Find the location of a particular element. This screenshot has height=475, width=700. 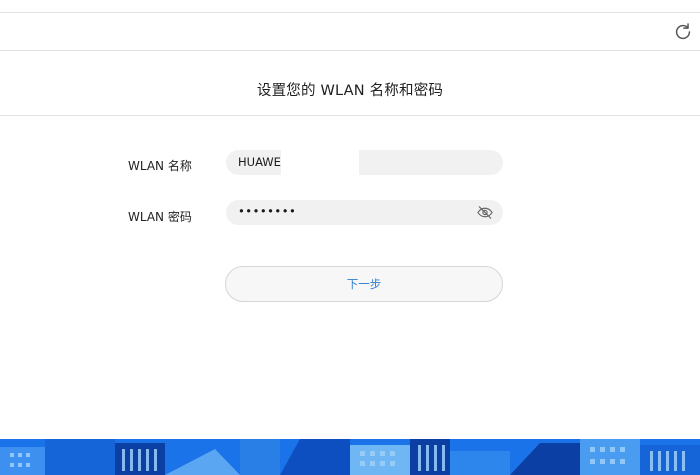

eye-hidden-icon is located at coordinates (485, 212).